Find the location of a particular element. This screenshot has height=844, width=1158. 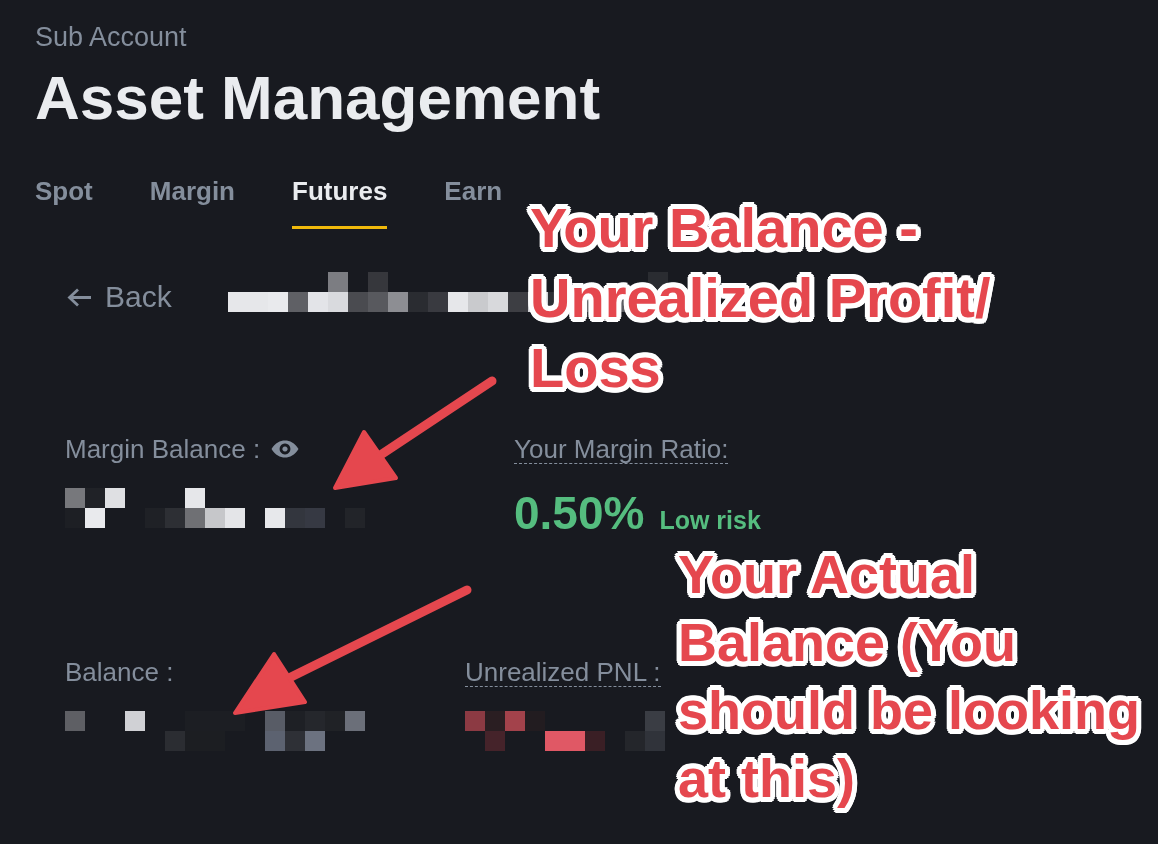

tab: Margin is located at coordinates (192, 202).